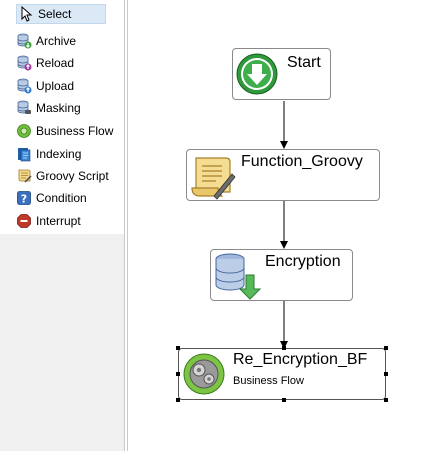 The width and height of the screenshot is (434, 451). I want to click on scroll-script-icon, so click(212, 176).